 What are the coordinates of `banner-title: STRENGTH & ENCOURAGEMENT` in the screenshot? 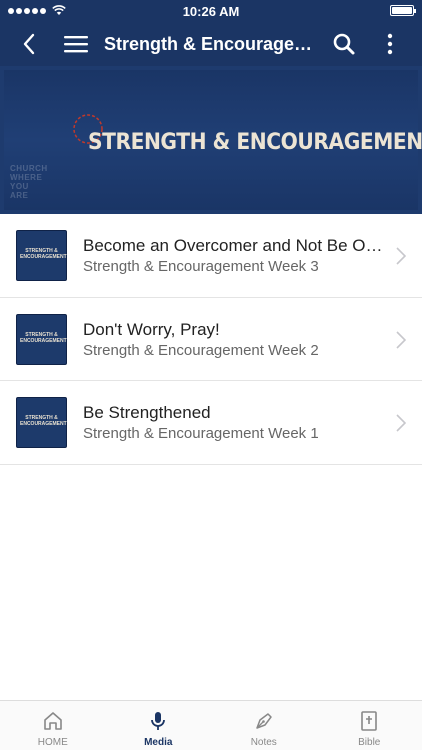 It's located at (255, 142).